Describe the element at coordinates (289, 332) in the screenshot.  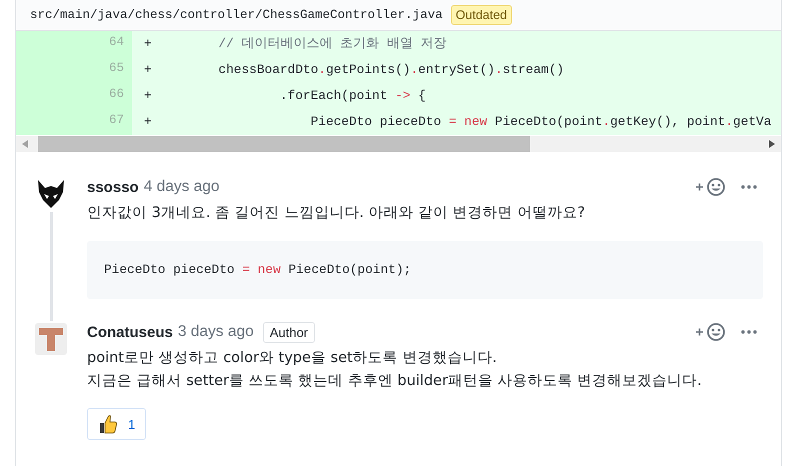
I see `author-label: Author` at that location.